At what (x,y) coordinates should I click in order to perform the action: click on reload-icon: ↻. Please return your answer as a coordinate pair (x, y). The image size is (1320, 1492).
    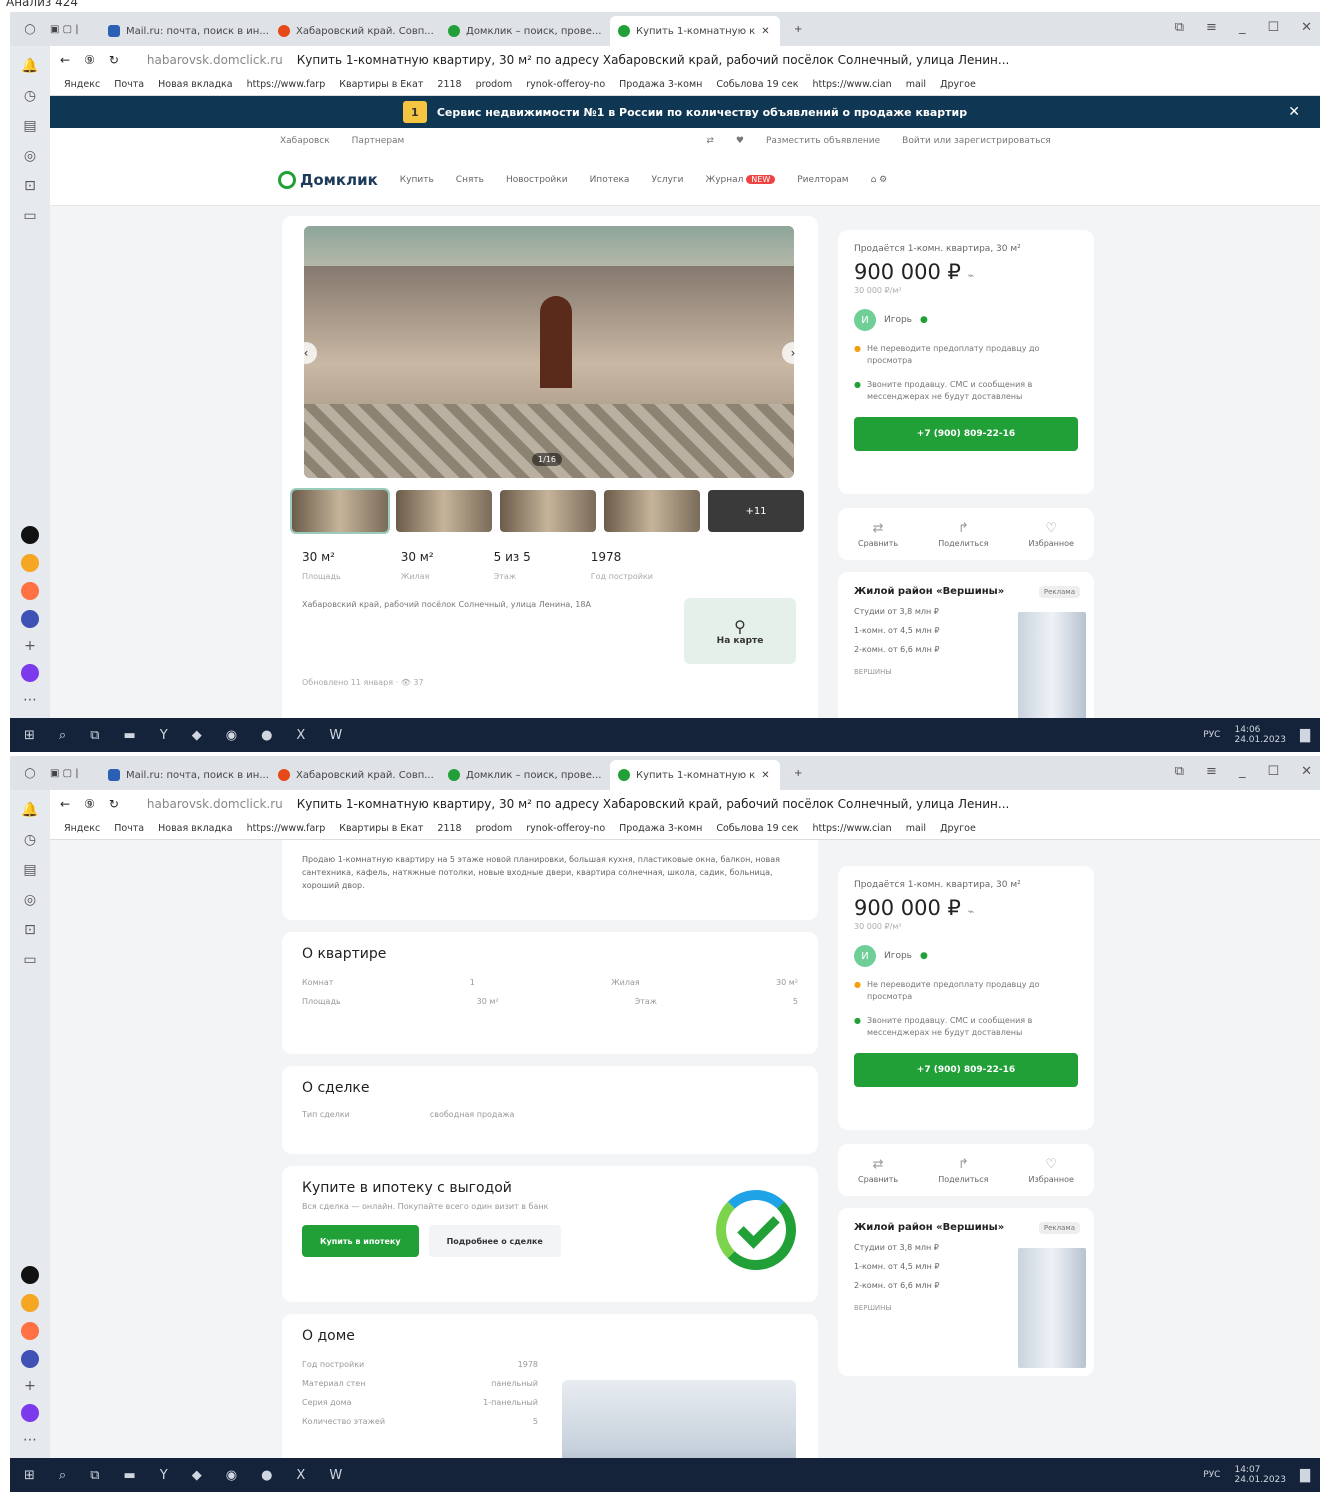
    Looking at the image, I should click on (114, 60).